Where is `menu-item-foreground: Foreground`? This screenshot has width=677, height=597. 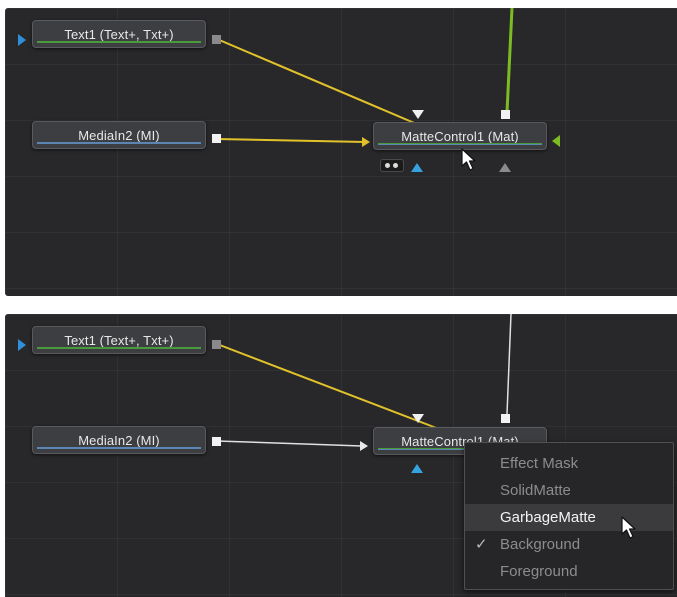
menu-item-foreground: Foreground is located at coordinates (569, 571).